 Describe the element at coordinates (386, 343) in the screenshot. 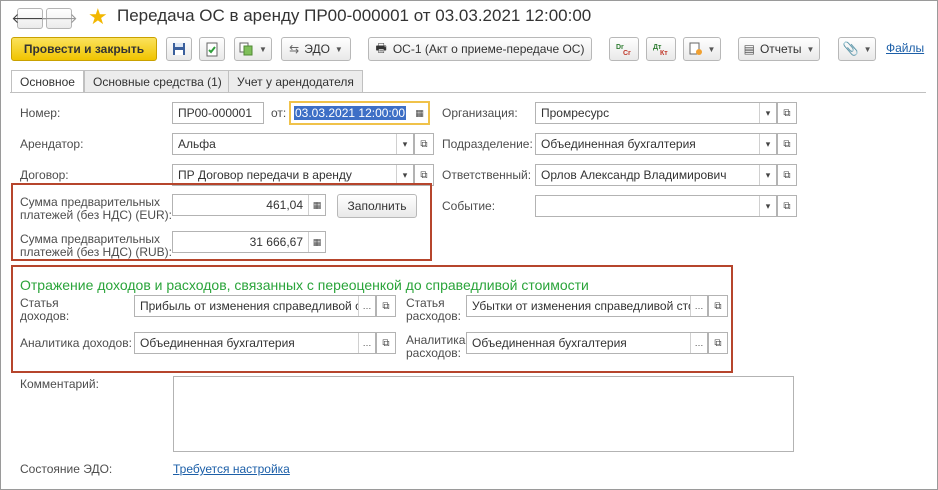

I see `open-income-analytics-icon: ⧉` at that location.